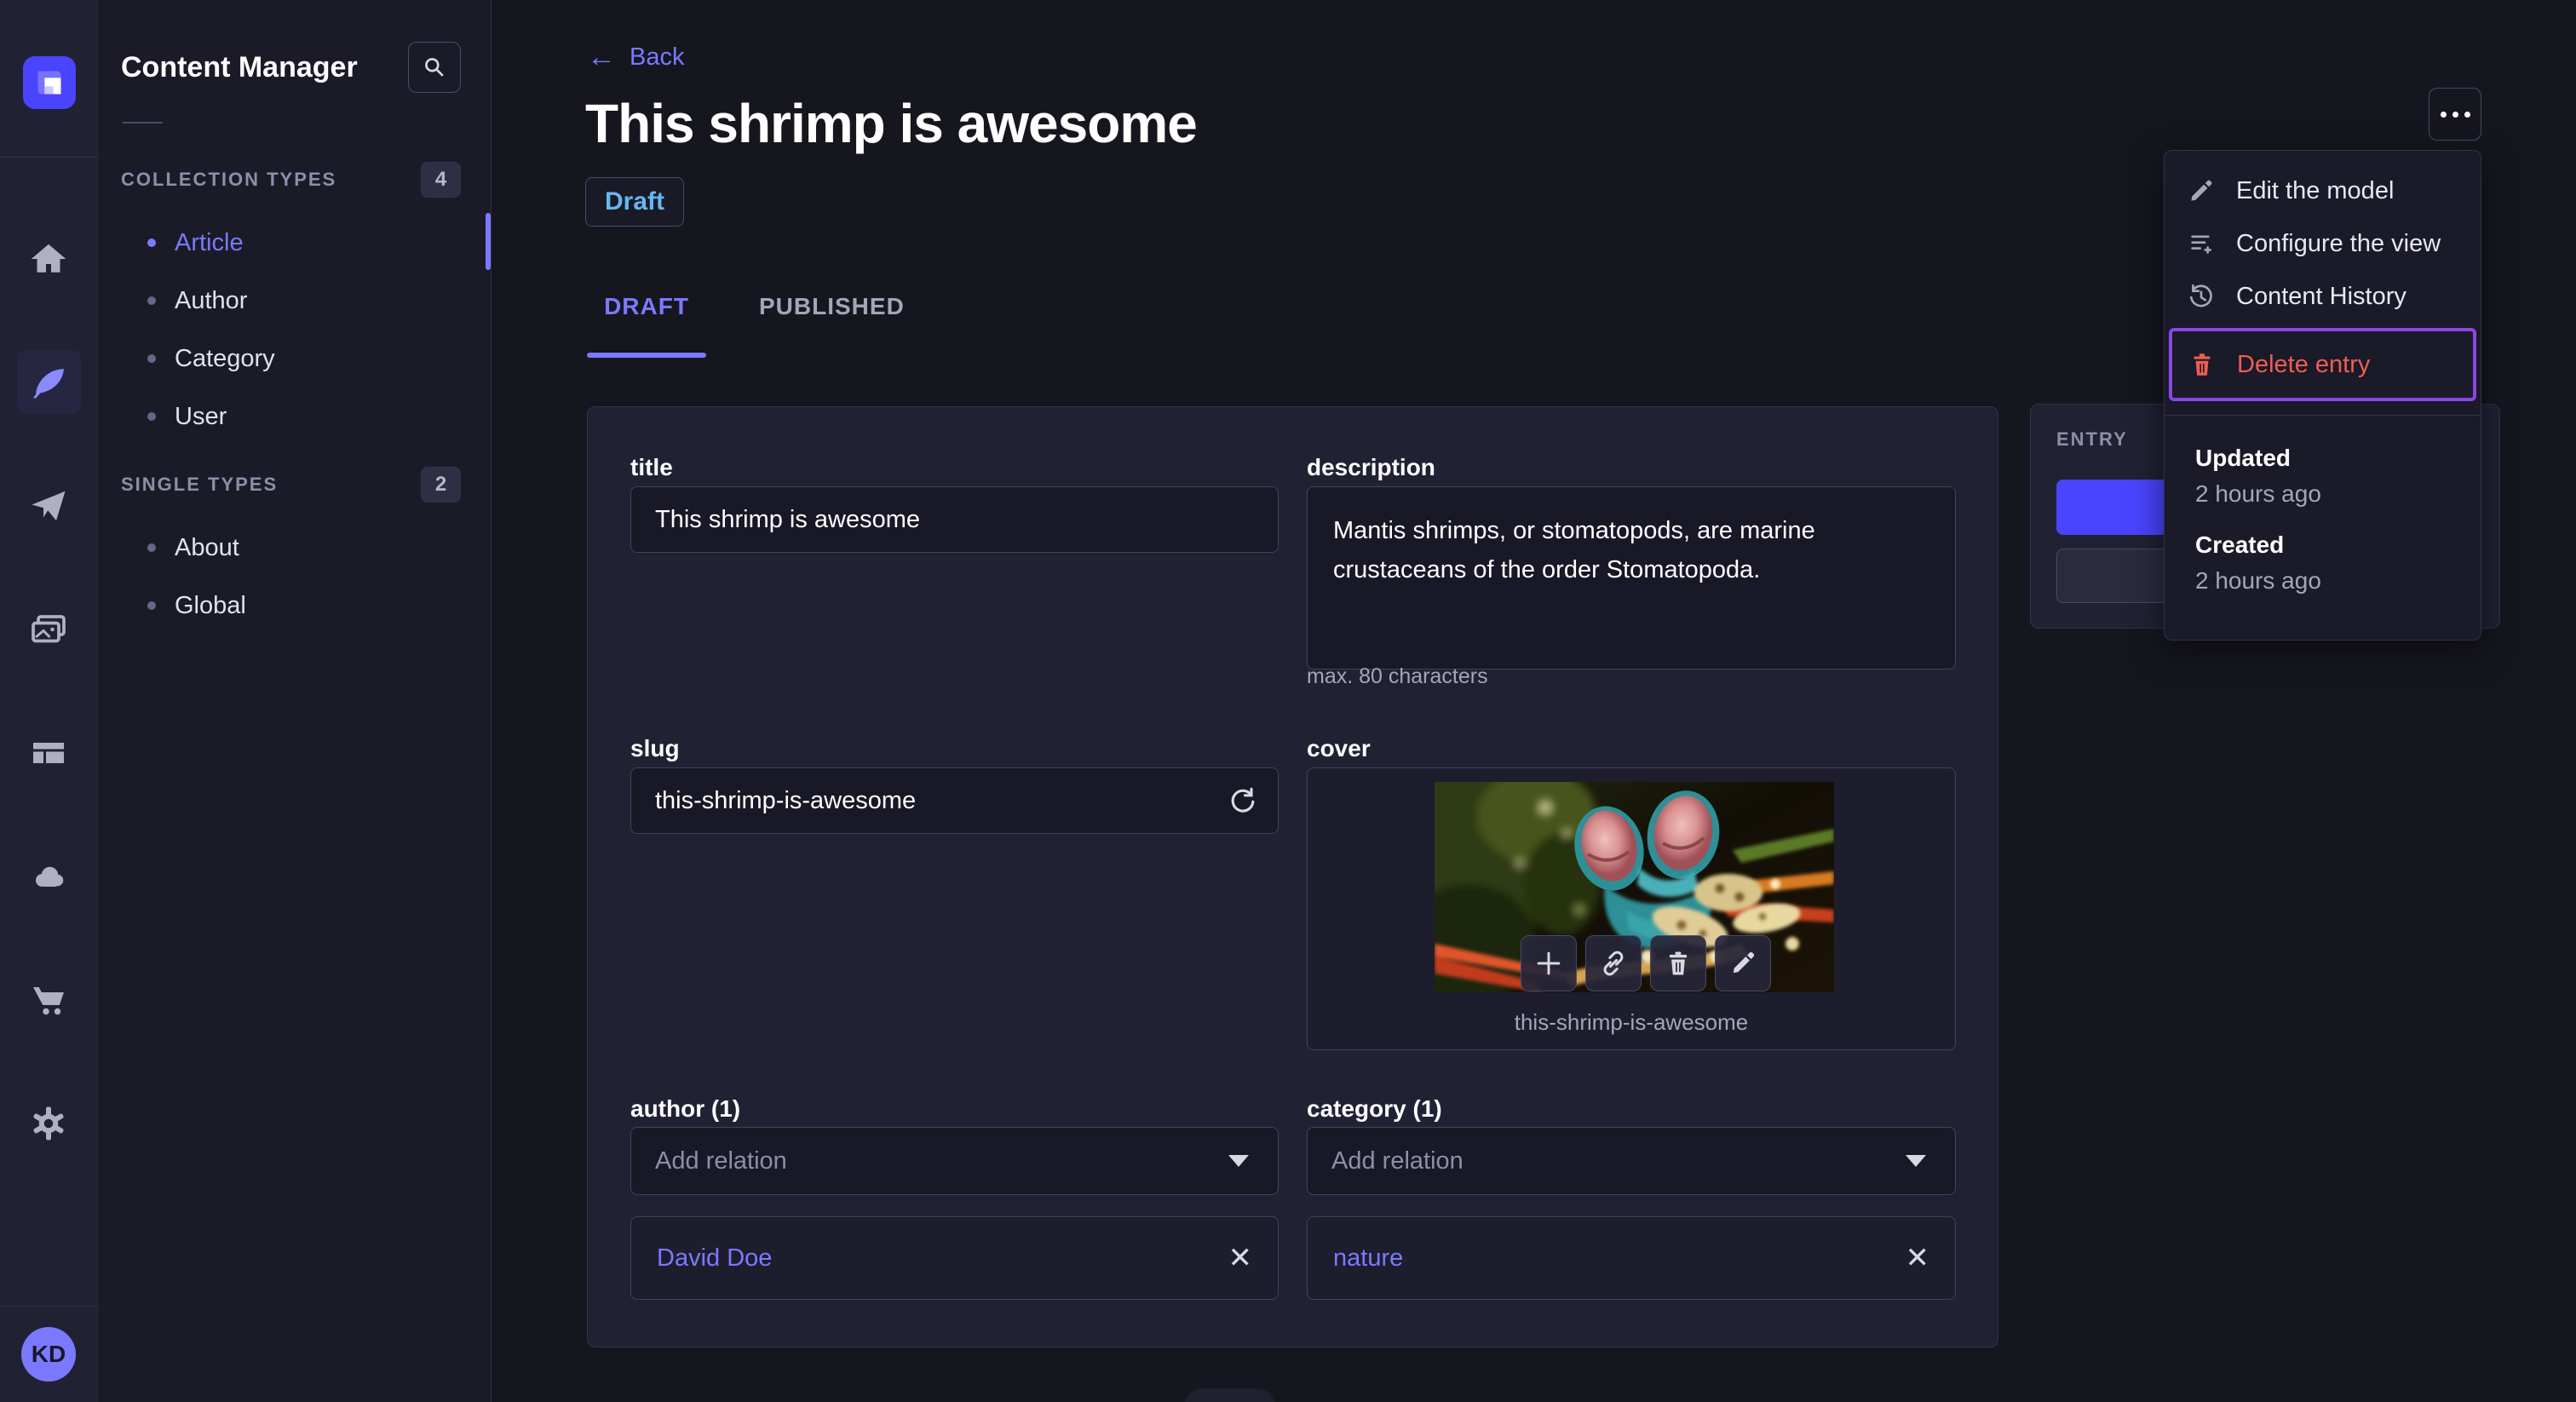 Image resolution: width=2576 pixels, height=1402 pixels. What do you see at coordinates (602, 57) in the screenshot?
I see `back-arrow-icon: ←` at bounding box center [602, 57].